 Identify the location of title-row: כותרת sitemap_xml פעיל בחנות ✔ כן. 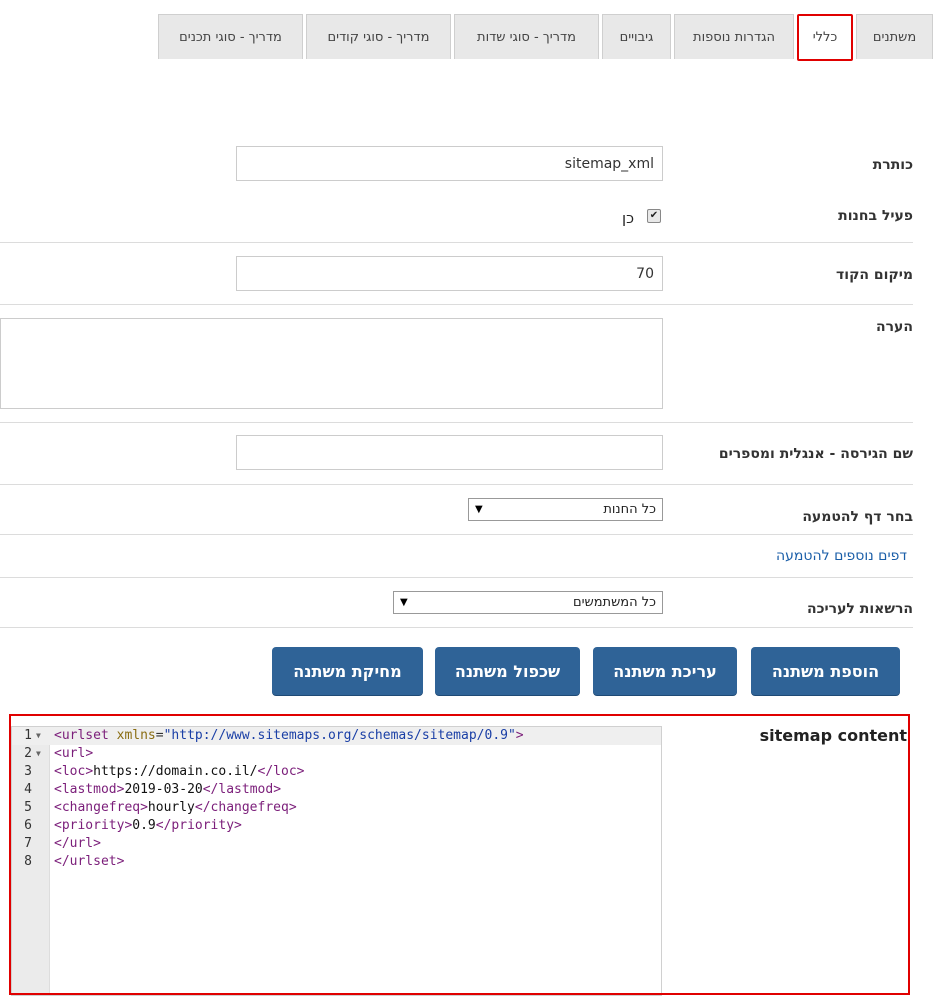
(456, 189).